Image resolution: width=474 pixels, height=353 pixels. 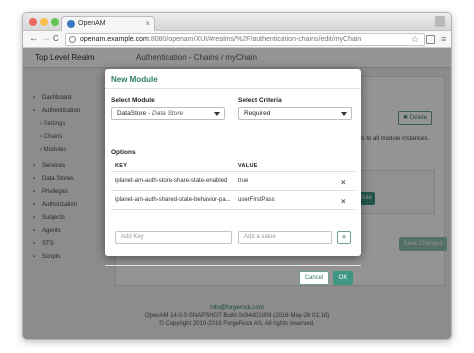 I want to click on option-value: userFirstPass, so click(x=256, y=200).